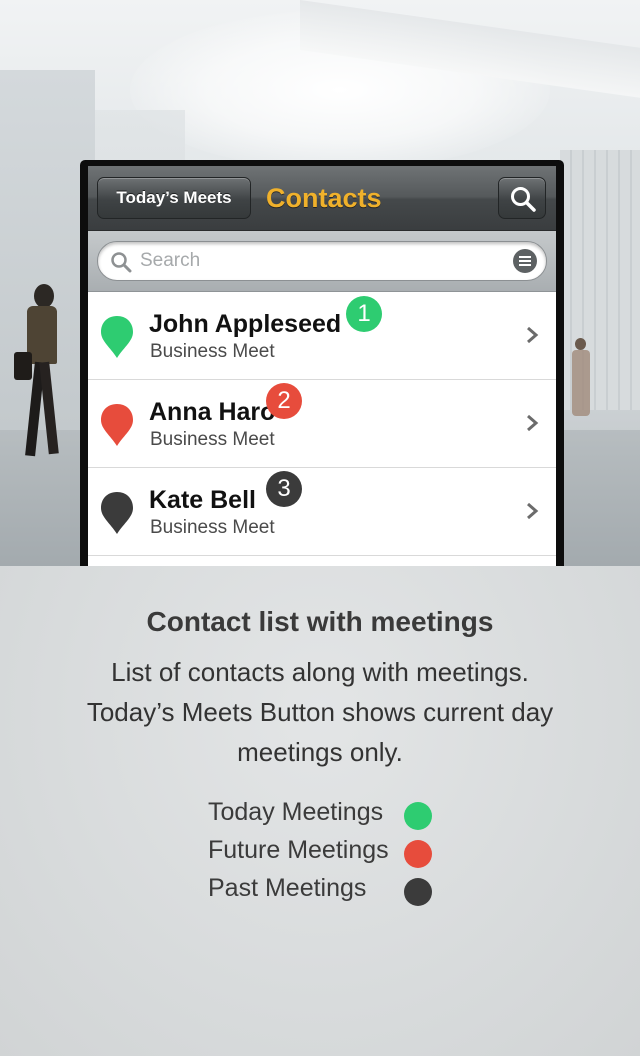 Image resolution: width=640 pixels, height=1056 pixels. What do you see at coordinates (581, 378) in the screenshot?
I see `distant-person` at bounding box center [581, 378].